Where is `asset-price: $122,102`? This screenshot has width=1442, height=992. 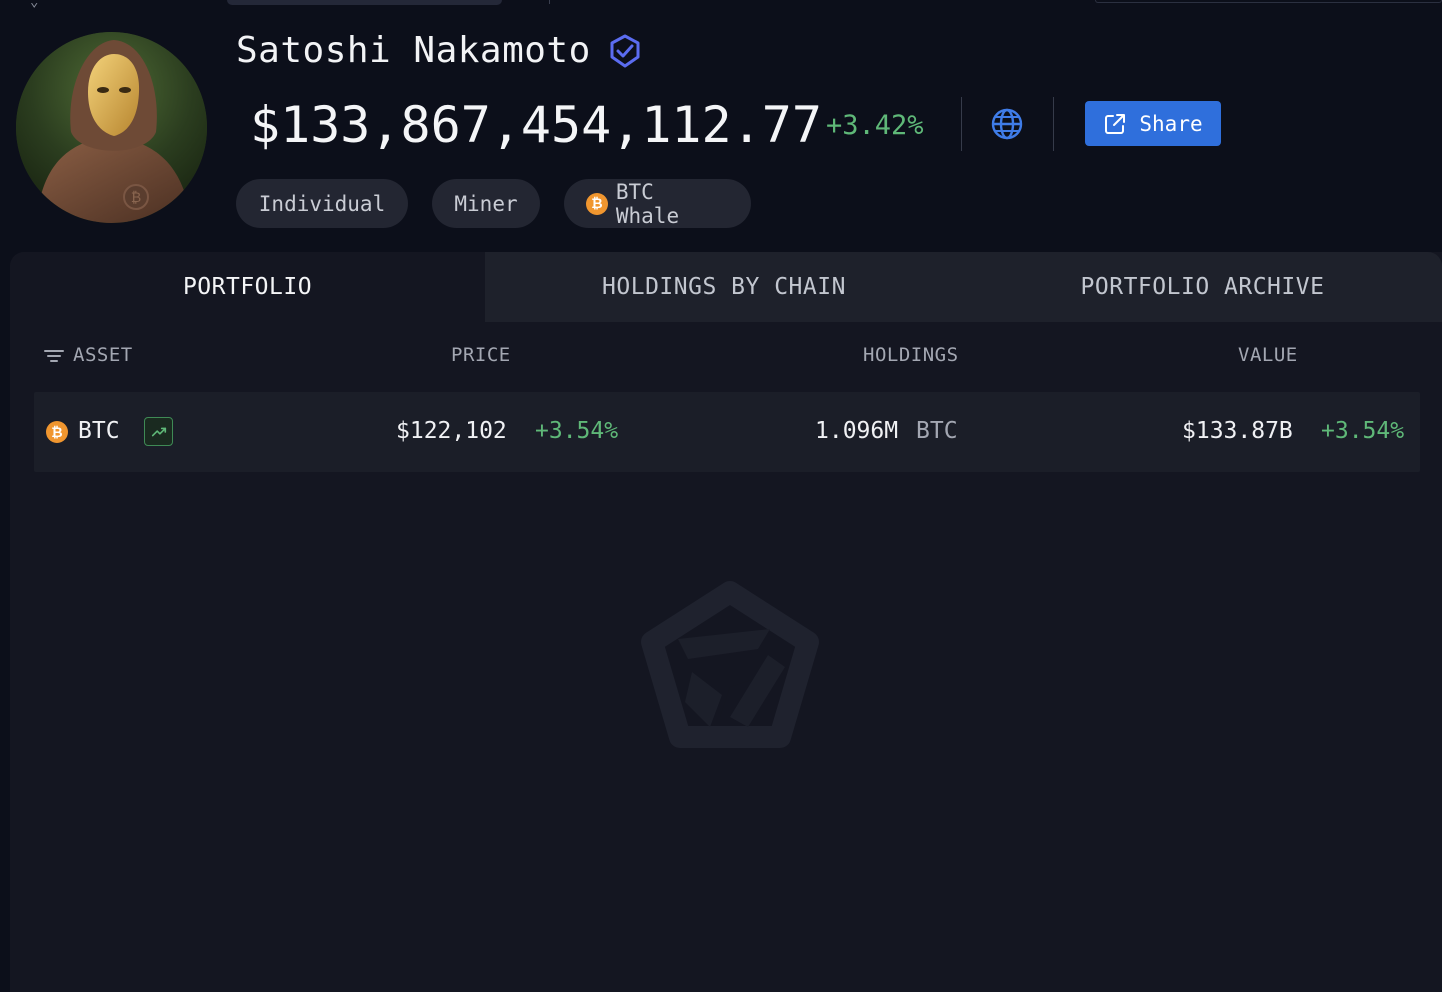
asset-price: $122,102 is located at coordinates (451, 431).